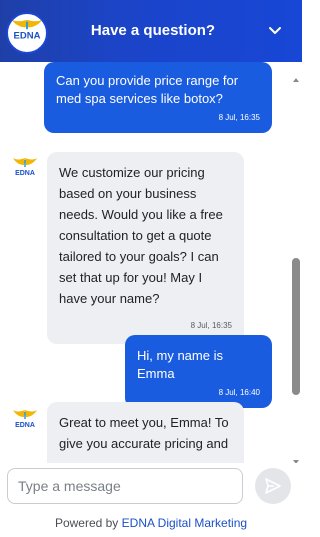 The image size is (320, 537). I want to click on message-input, so click(125, 486).